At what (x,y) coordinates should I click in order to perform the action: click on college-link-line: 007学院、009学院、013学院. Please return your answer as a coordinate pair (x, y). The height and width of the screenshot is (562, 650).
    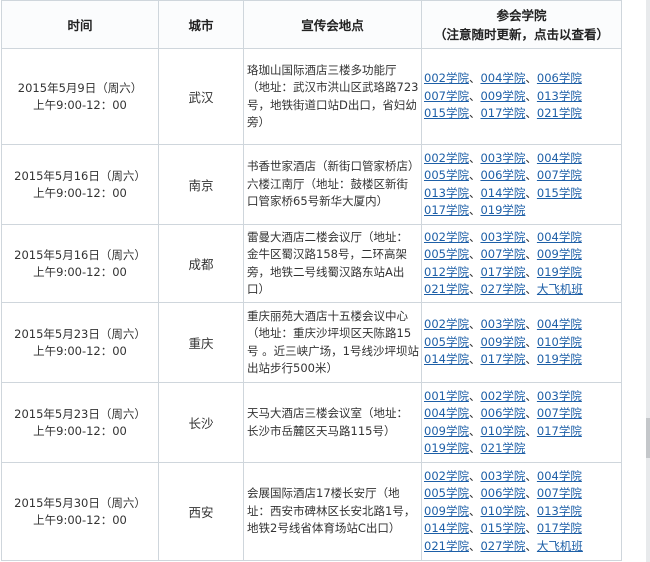
    Looking at the image, I should click on (521, 97).